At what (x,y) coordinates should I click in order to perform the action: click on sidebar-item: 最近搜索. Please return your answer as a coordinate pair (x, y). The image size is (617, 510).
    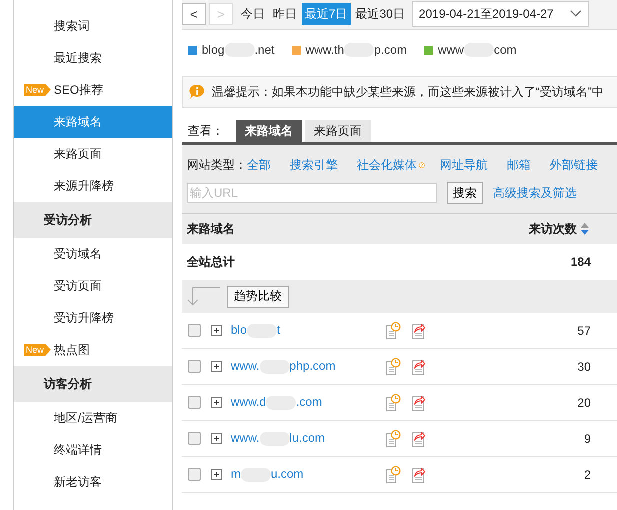
    Looking at the image, I should click on (78, 58).